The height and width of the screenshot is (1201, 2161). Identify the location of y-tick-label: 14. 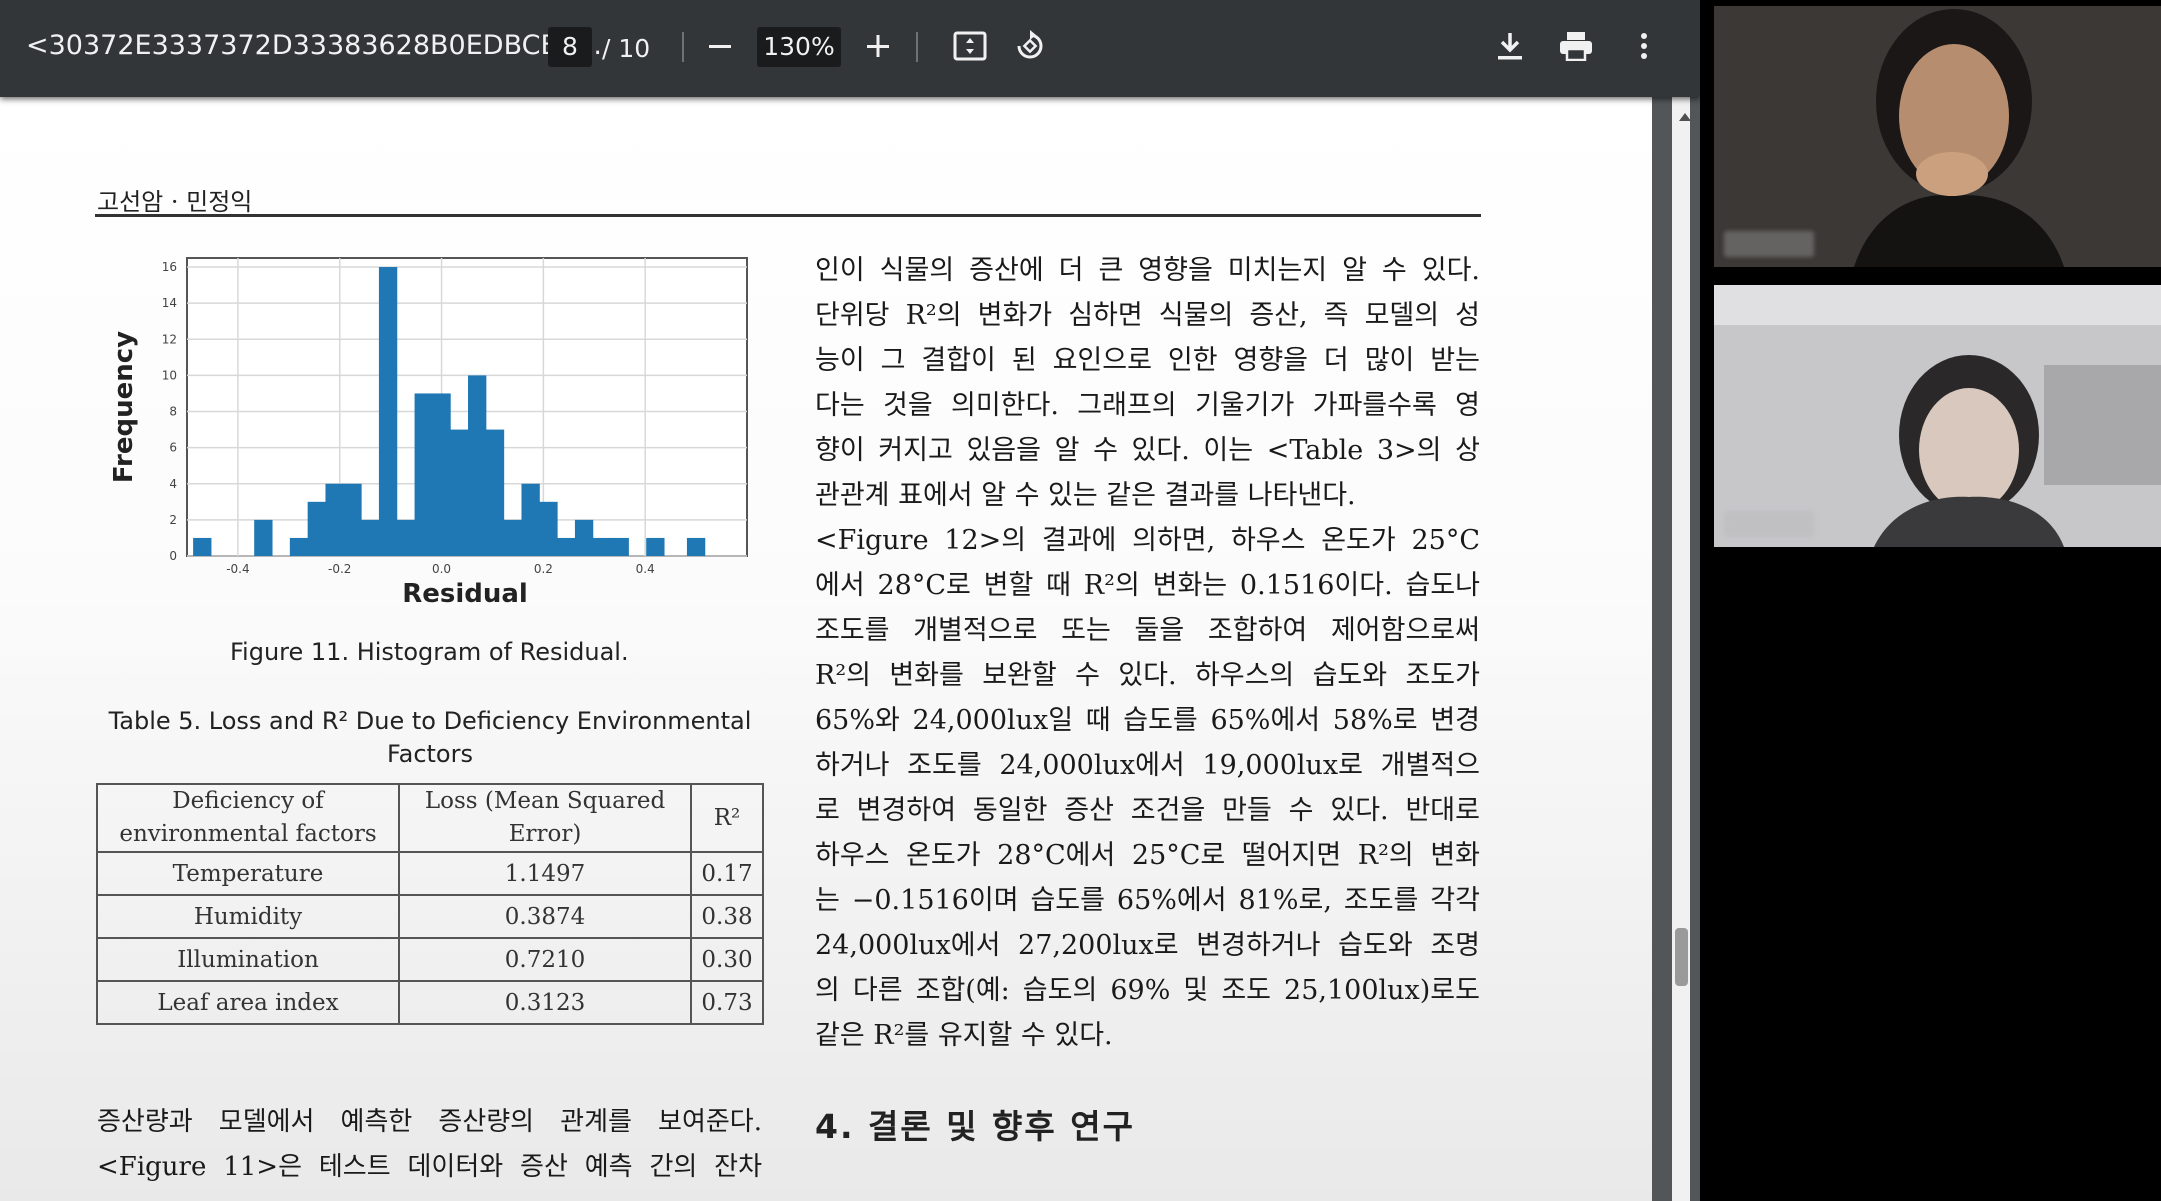
(169, 303).